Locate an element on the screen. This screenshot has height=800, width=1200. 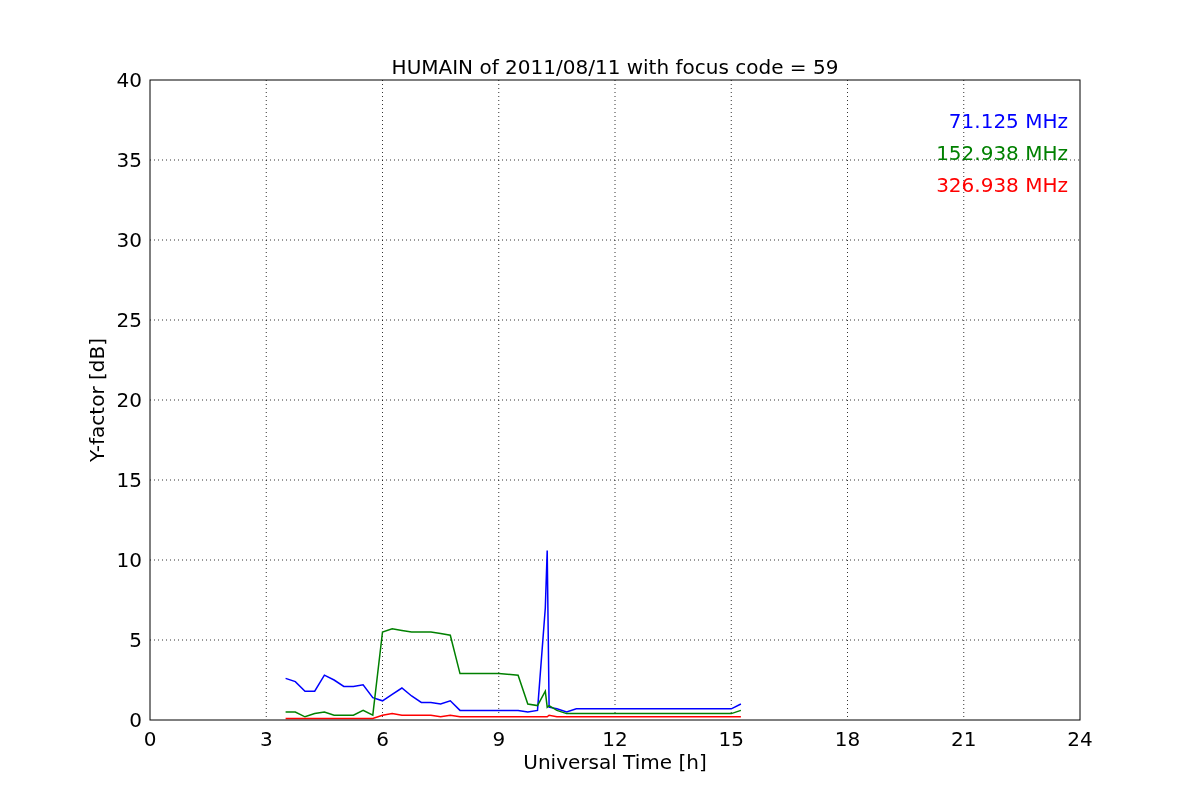
x-tick-label: 21 is located at coordinates (964, 739).